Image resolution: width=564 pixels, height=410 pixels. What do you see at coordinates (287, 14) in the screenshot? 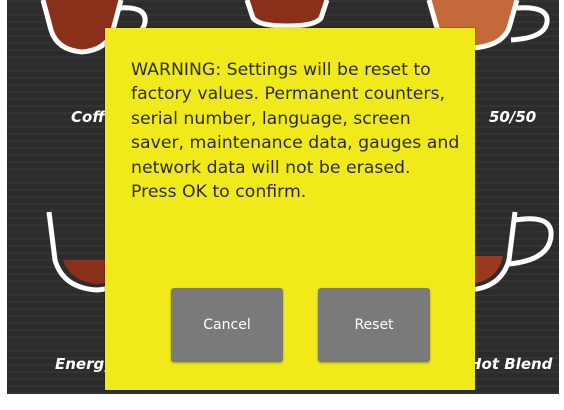
I see `cup-icon` at bounding box center [287, 14].